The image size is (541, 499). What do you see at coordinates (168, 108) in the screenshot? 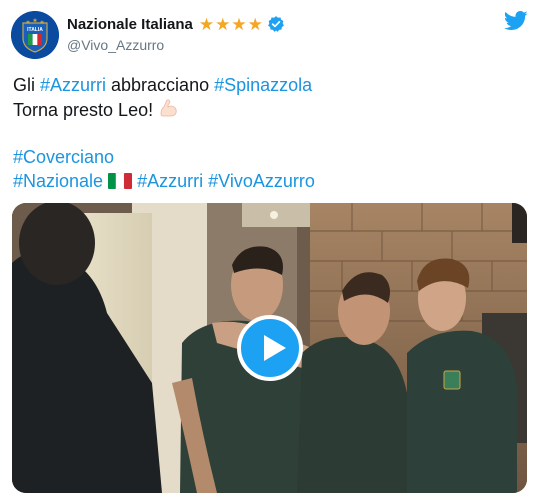
I see `flexed-biceps-icon` at bounding box center [168, 108].